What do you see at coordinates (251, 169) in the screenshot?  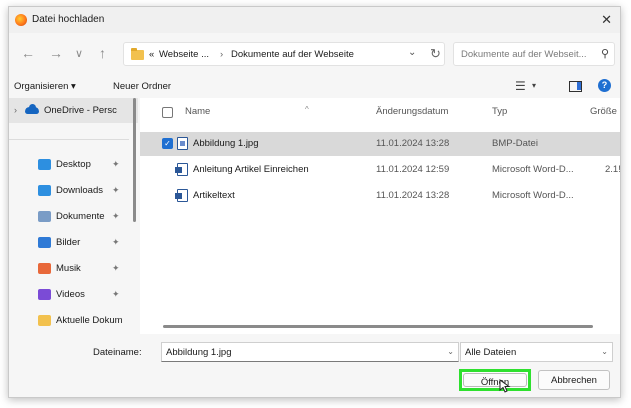 I see `file-name: Anleitung Artikel Einreichen` at bounding box center [251, 169].